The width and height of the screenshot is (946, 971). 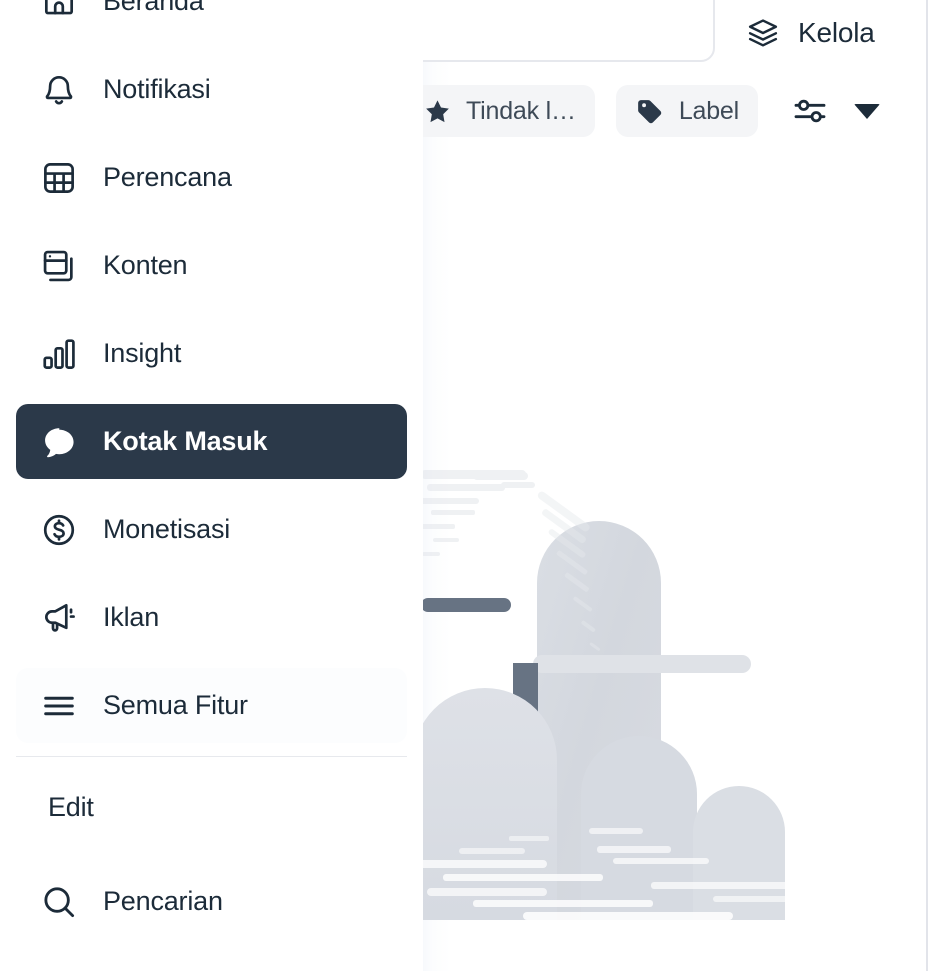 What do you see at coordinates (836, 32) in the screenshot?
I see `manage-label: Kelola` at bounding box center [836, 32].